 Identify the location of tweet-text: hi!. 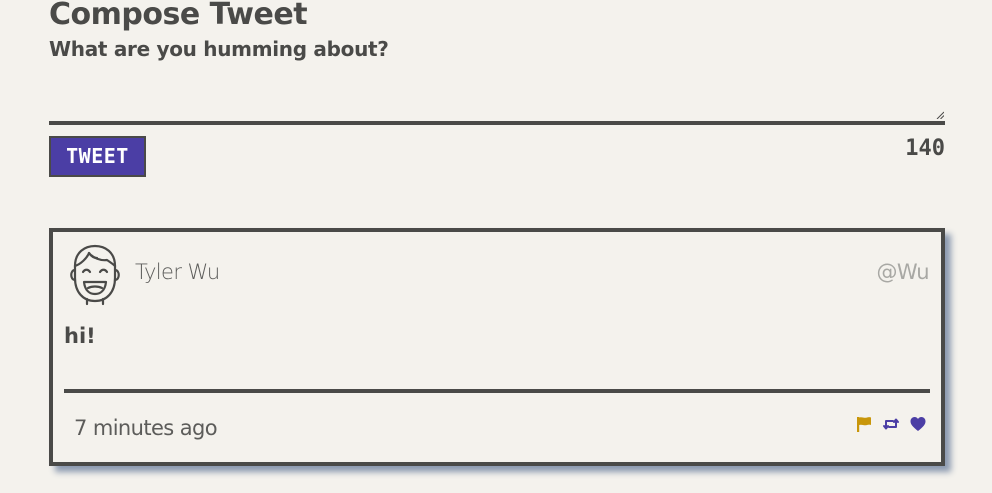
(80, 336).